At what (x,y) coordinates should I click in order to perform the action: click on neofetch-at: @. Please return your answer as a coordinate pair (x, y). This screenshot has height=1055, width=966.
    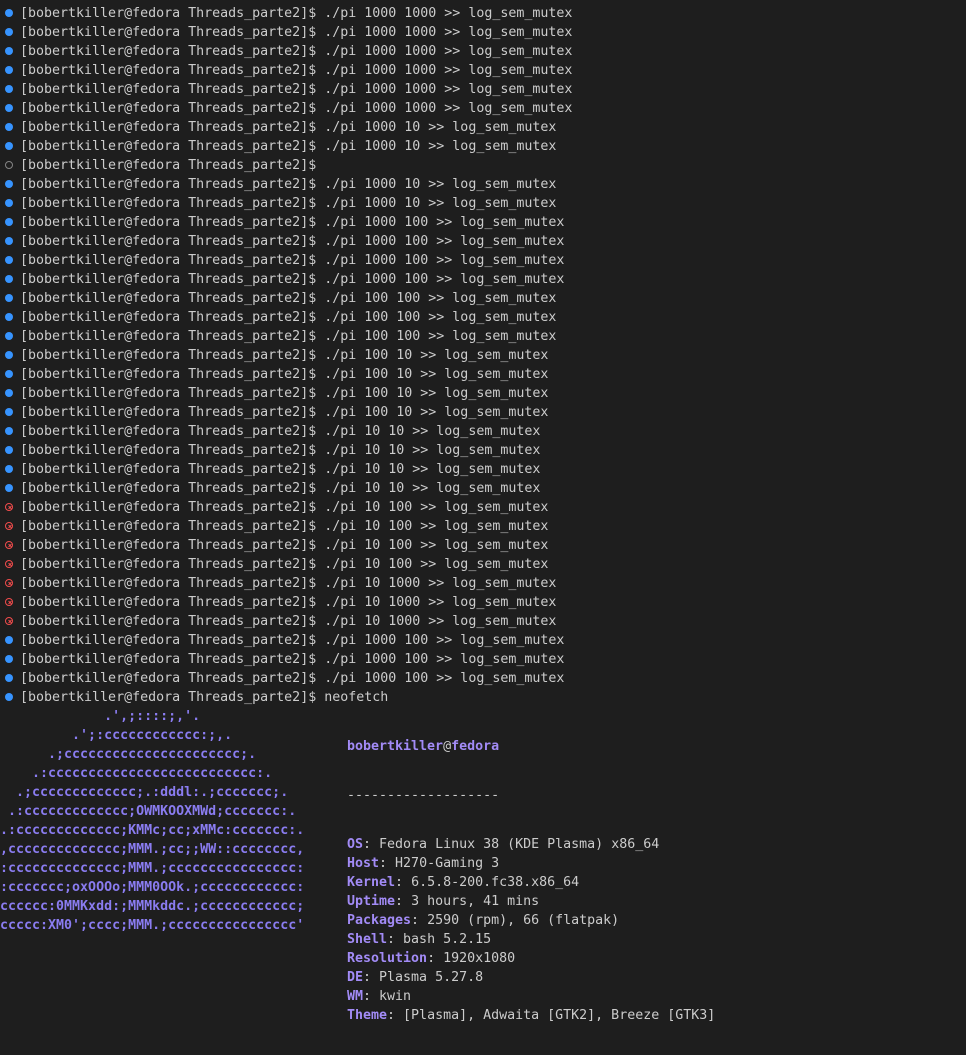
    Looking at the image, I should click on (447, 746).